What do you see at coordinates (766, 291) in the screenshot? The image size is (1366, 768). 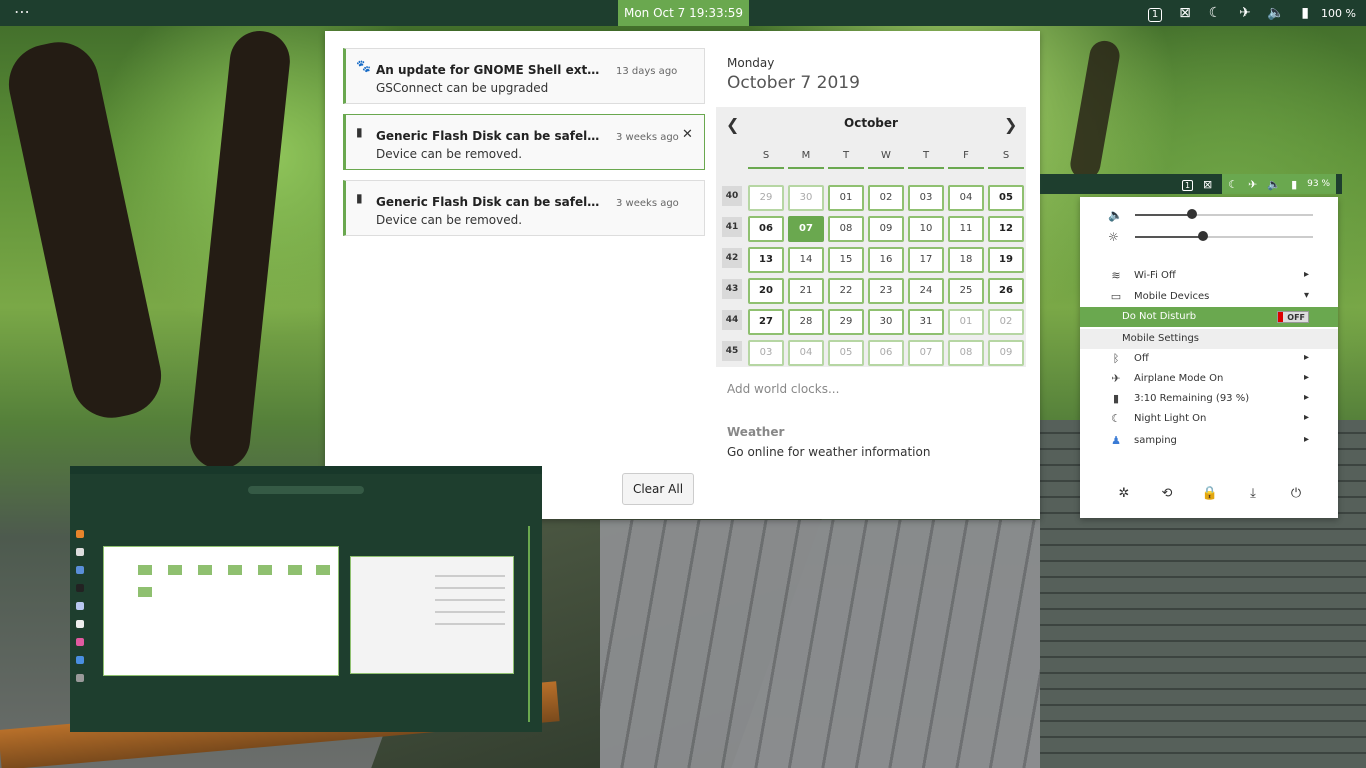 I see `calendar-day: 20` at bounding box center [766, 291].